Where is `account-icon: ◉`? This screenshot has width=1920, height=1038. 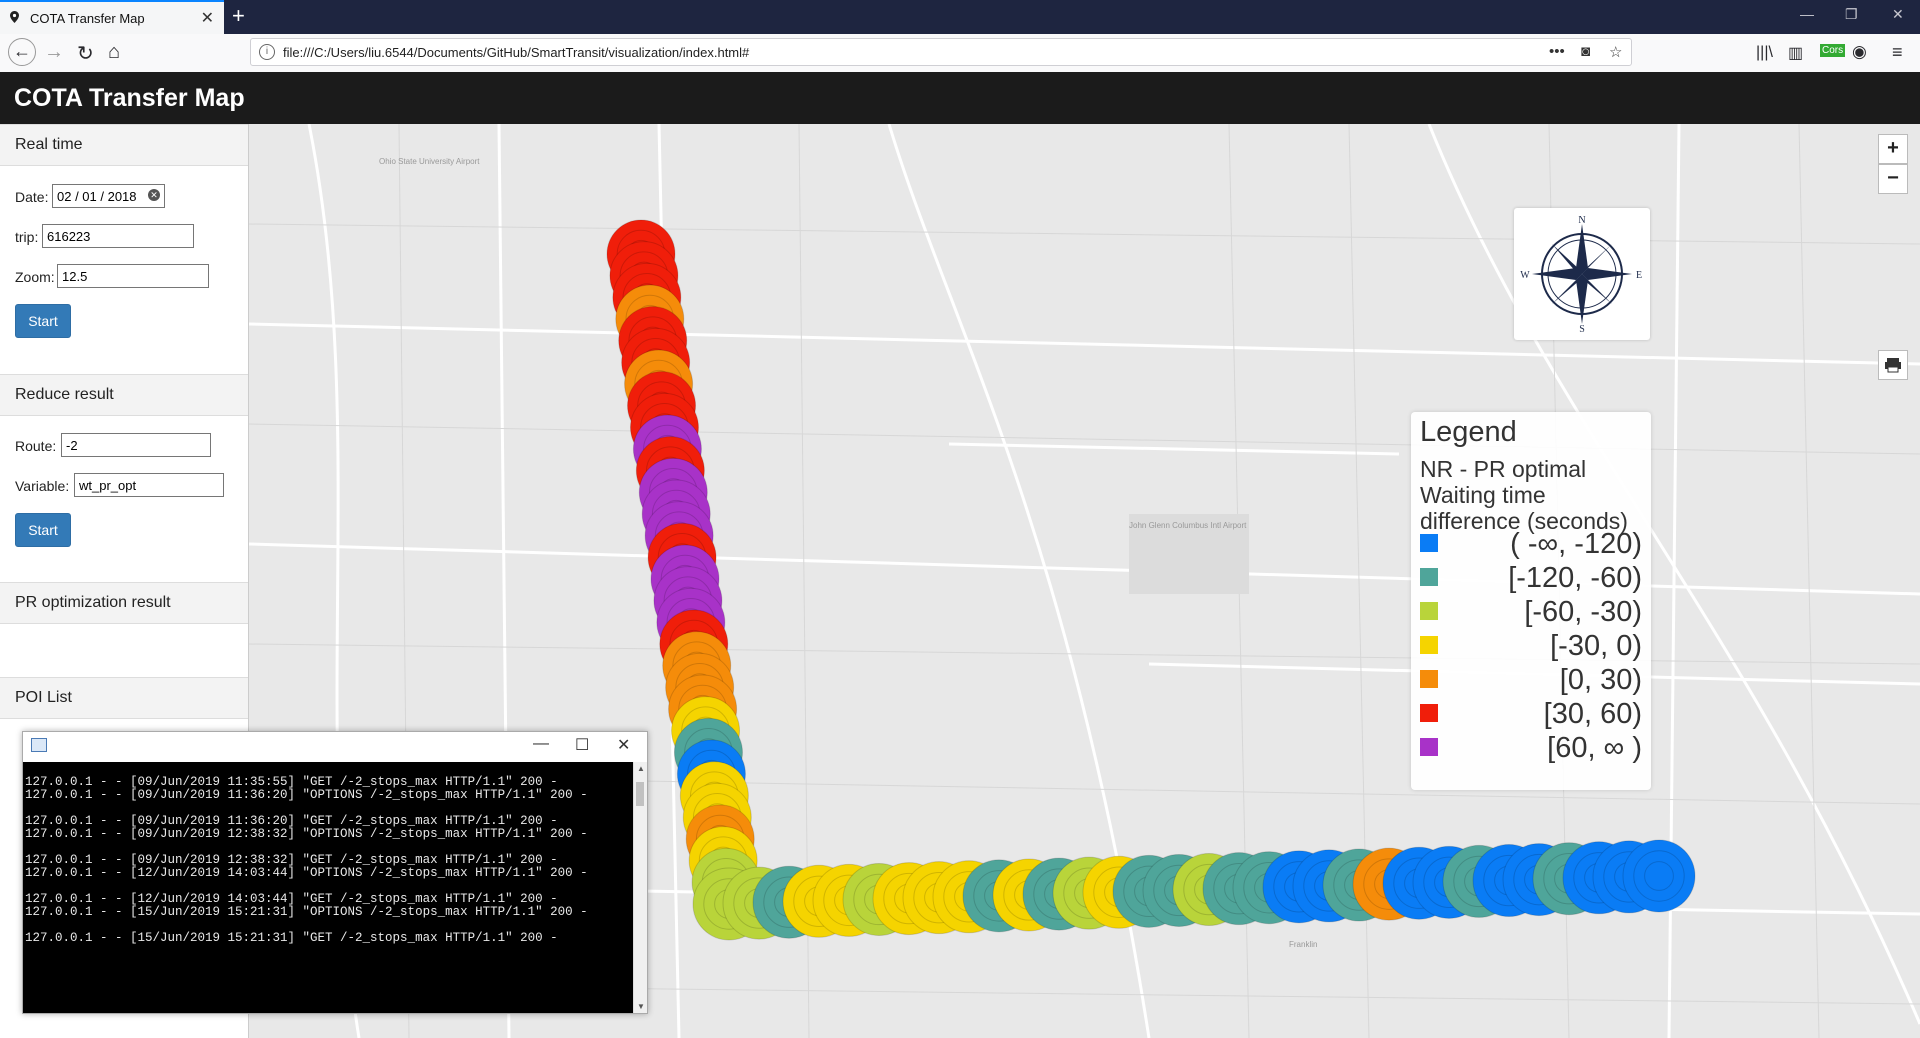 account-icon: ◉ is located at coordinates (1859, 52).